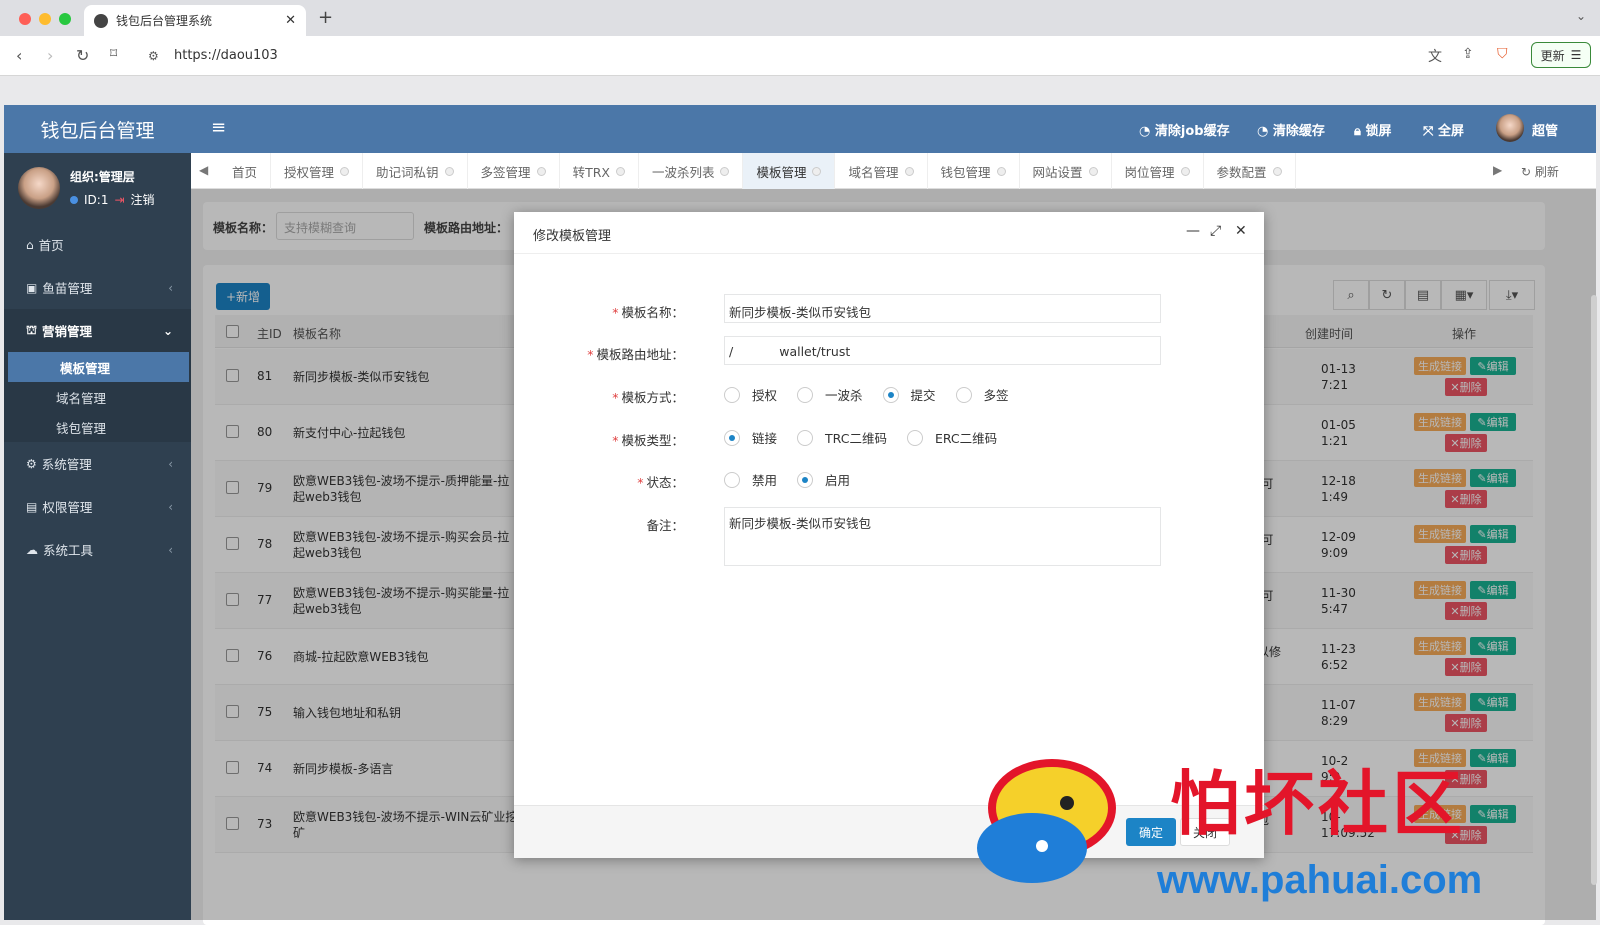 This screenshot has width=1600, height=925. What do you see at coordinates (50, 55) in the screenshot?
I see `forward-icon: ›` at bounding box center [50, 55].